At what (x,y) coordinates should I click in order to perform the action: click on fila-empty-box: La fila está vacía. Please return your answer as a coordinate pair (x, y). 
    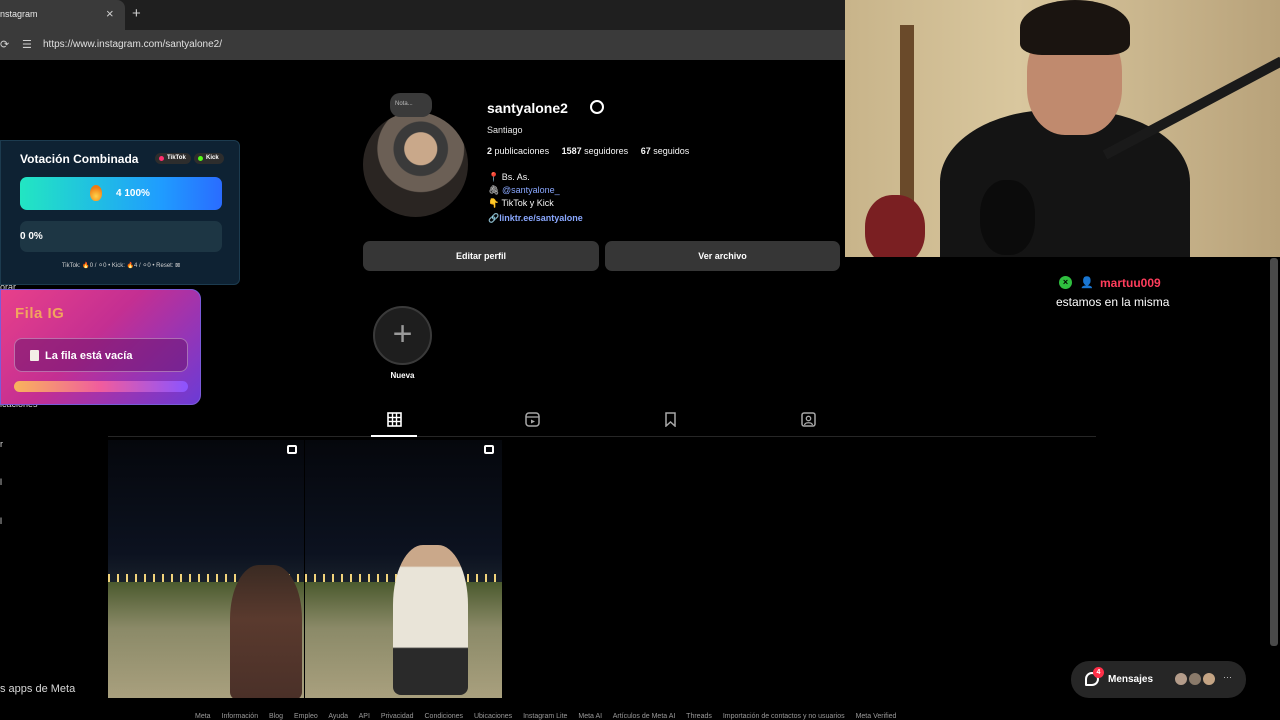
    Looking at the image, I should click on (101, 355).